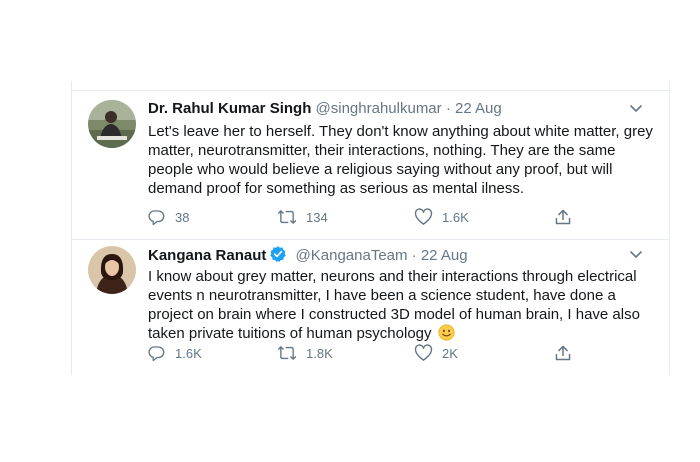 The image size is (700, 462). I want to click on like-button: 2K, so click(436, 353).